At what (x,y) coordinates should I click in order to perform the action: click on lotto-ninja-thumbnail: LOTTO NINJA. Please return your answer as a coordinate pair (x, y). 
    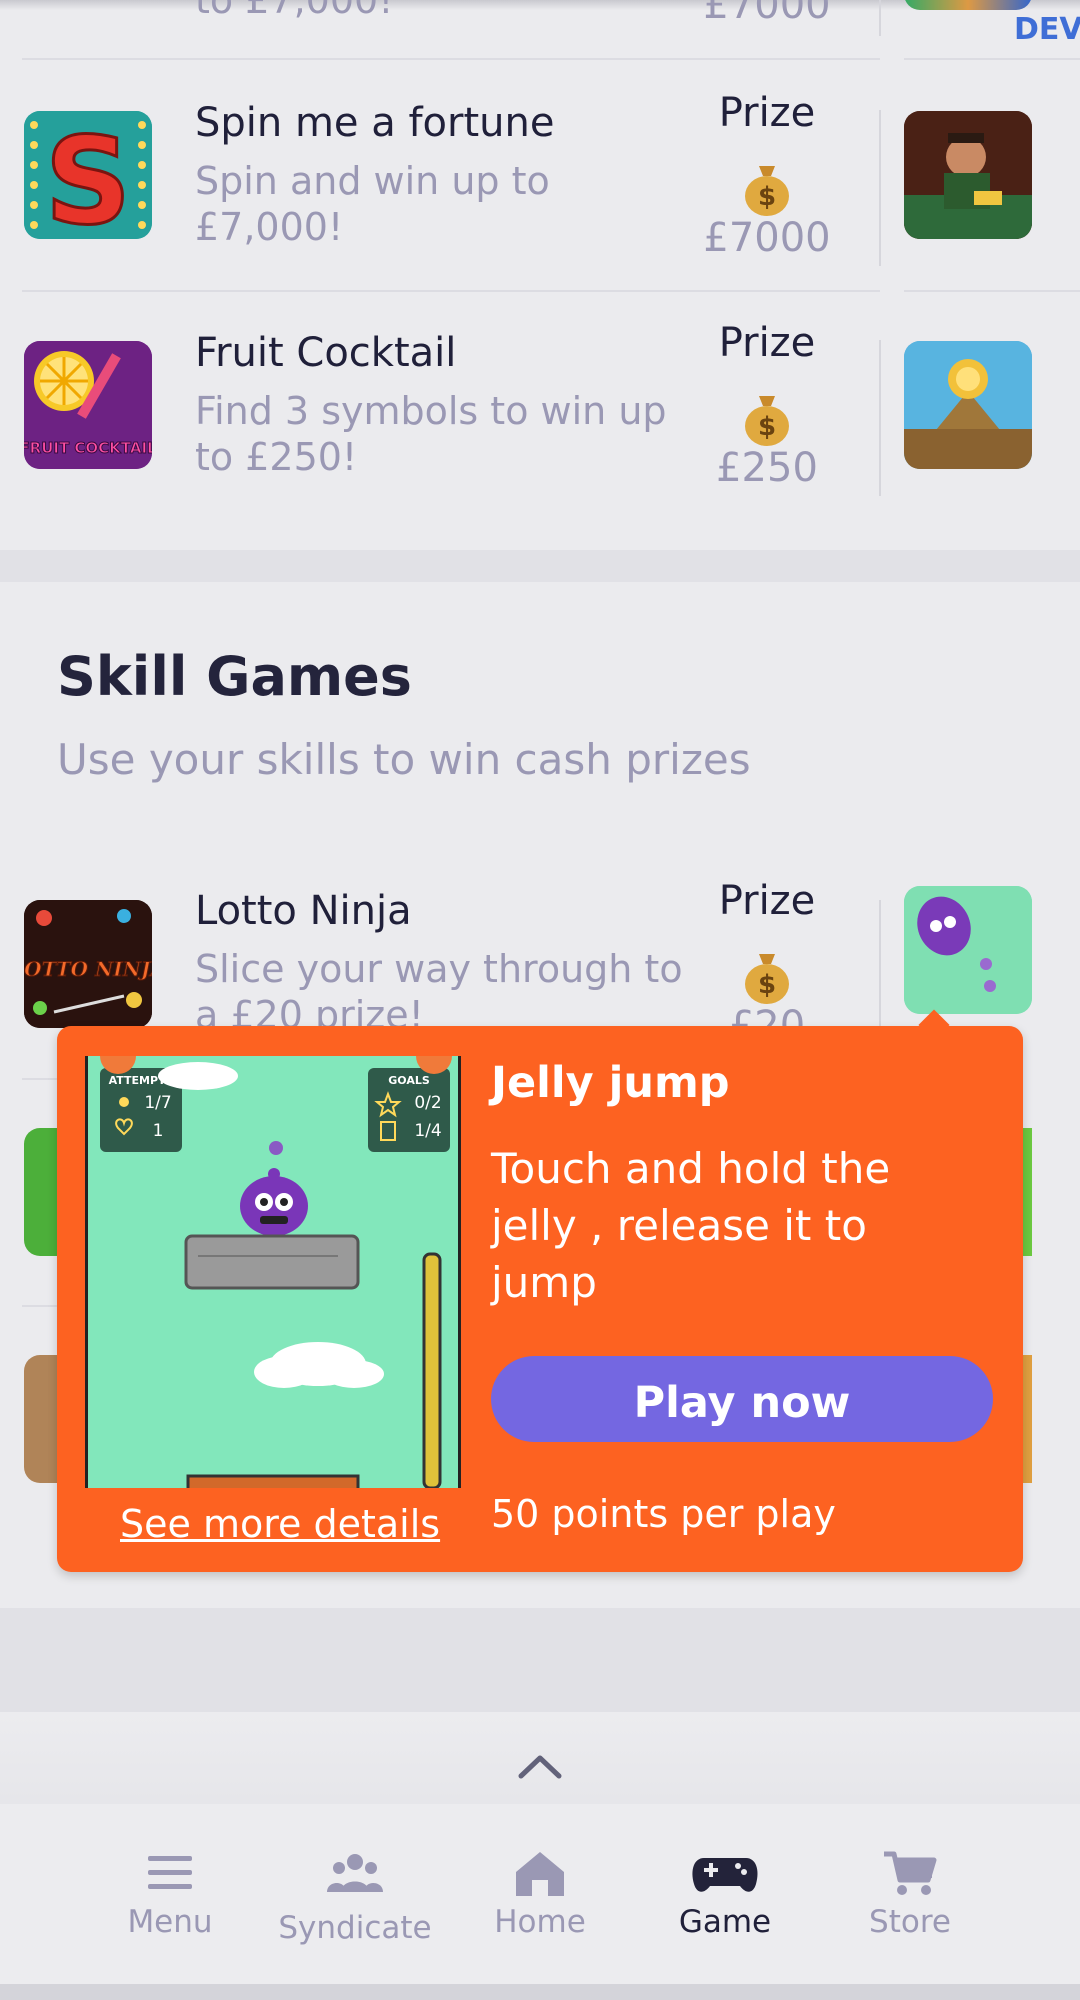
    Looking at the image, I should click on (88, 964).